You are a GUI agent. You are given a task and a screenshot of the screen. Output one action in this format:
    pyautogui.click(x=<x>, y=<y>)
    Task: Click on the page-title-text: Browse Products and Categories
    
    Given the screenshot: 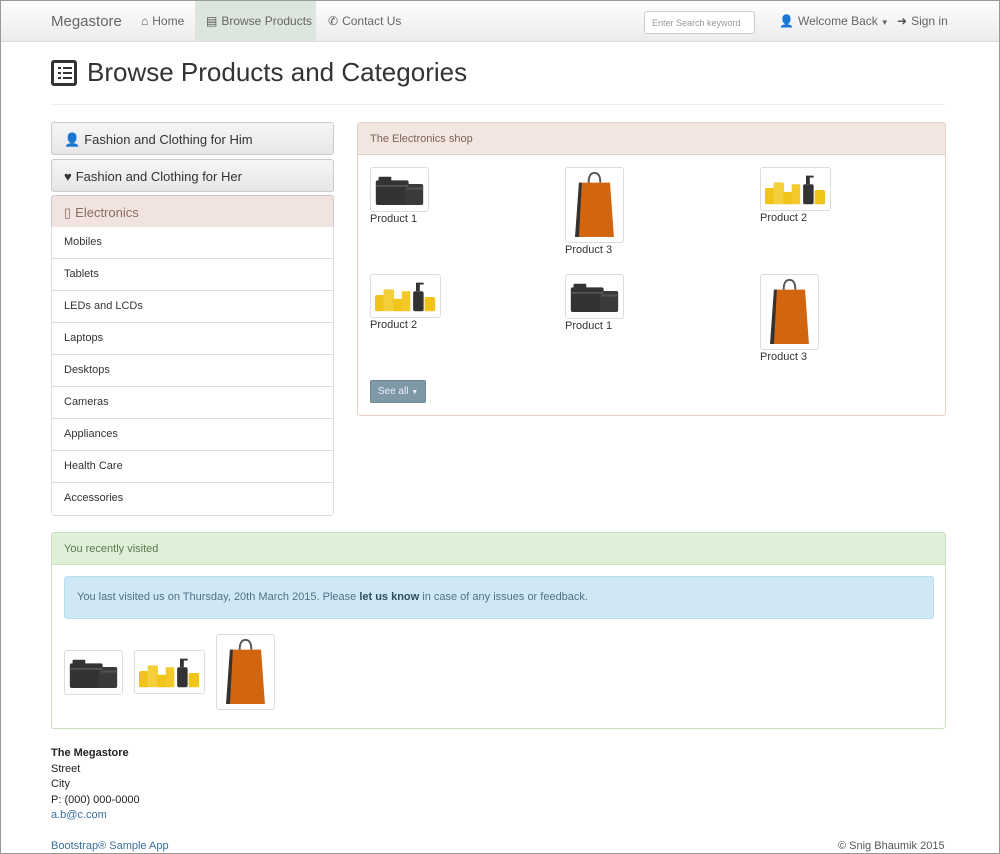 What is the action you would take?
    pyautogui.click(x=277, y=72)
    